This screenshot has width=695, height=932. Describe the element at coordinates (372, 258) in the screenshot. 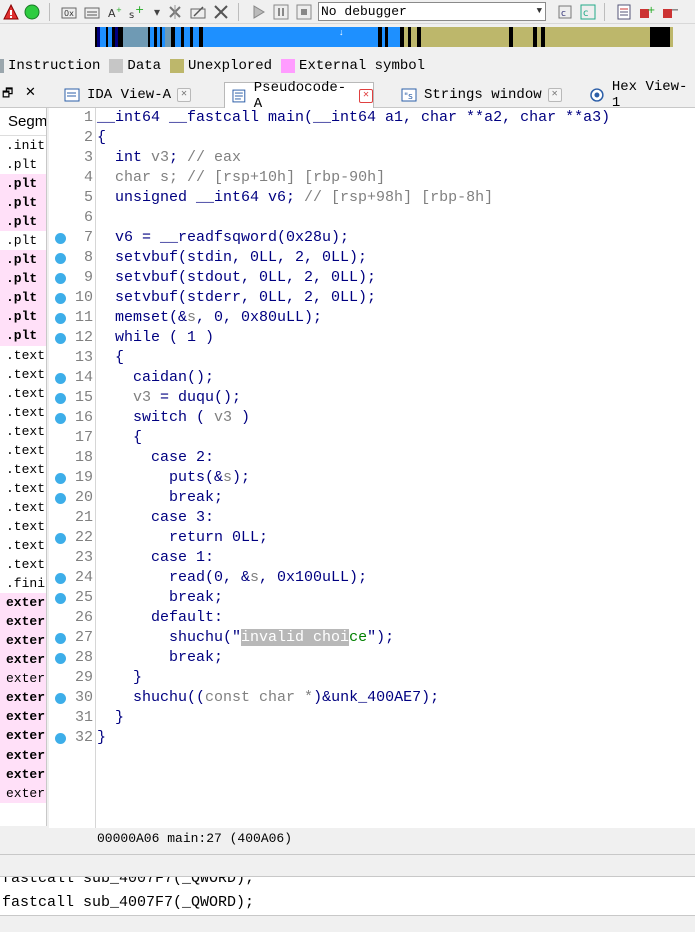

I see `code-line: 8 setvbuf(stdin, 0LL, 2, 0LL);` at that location.